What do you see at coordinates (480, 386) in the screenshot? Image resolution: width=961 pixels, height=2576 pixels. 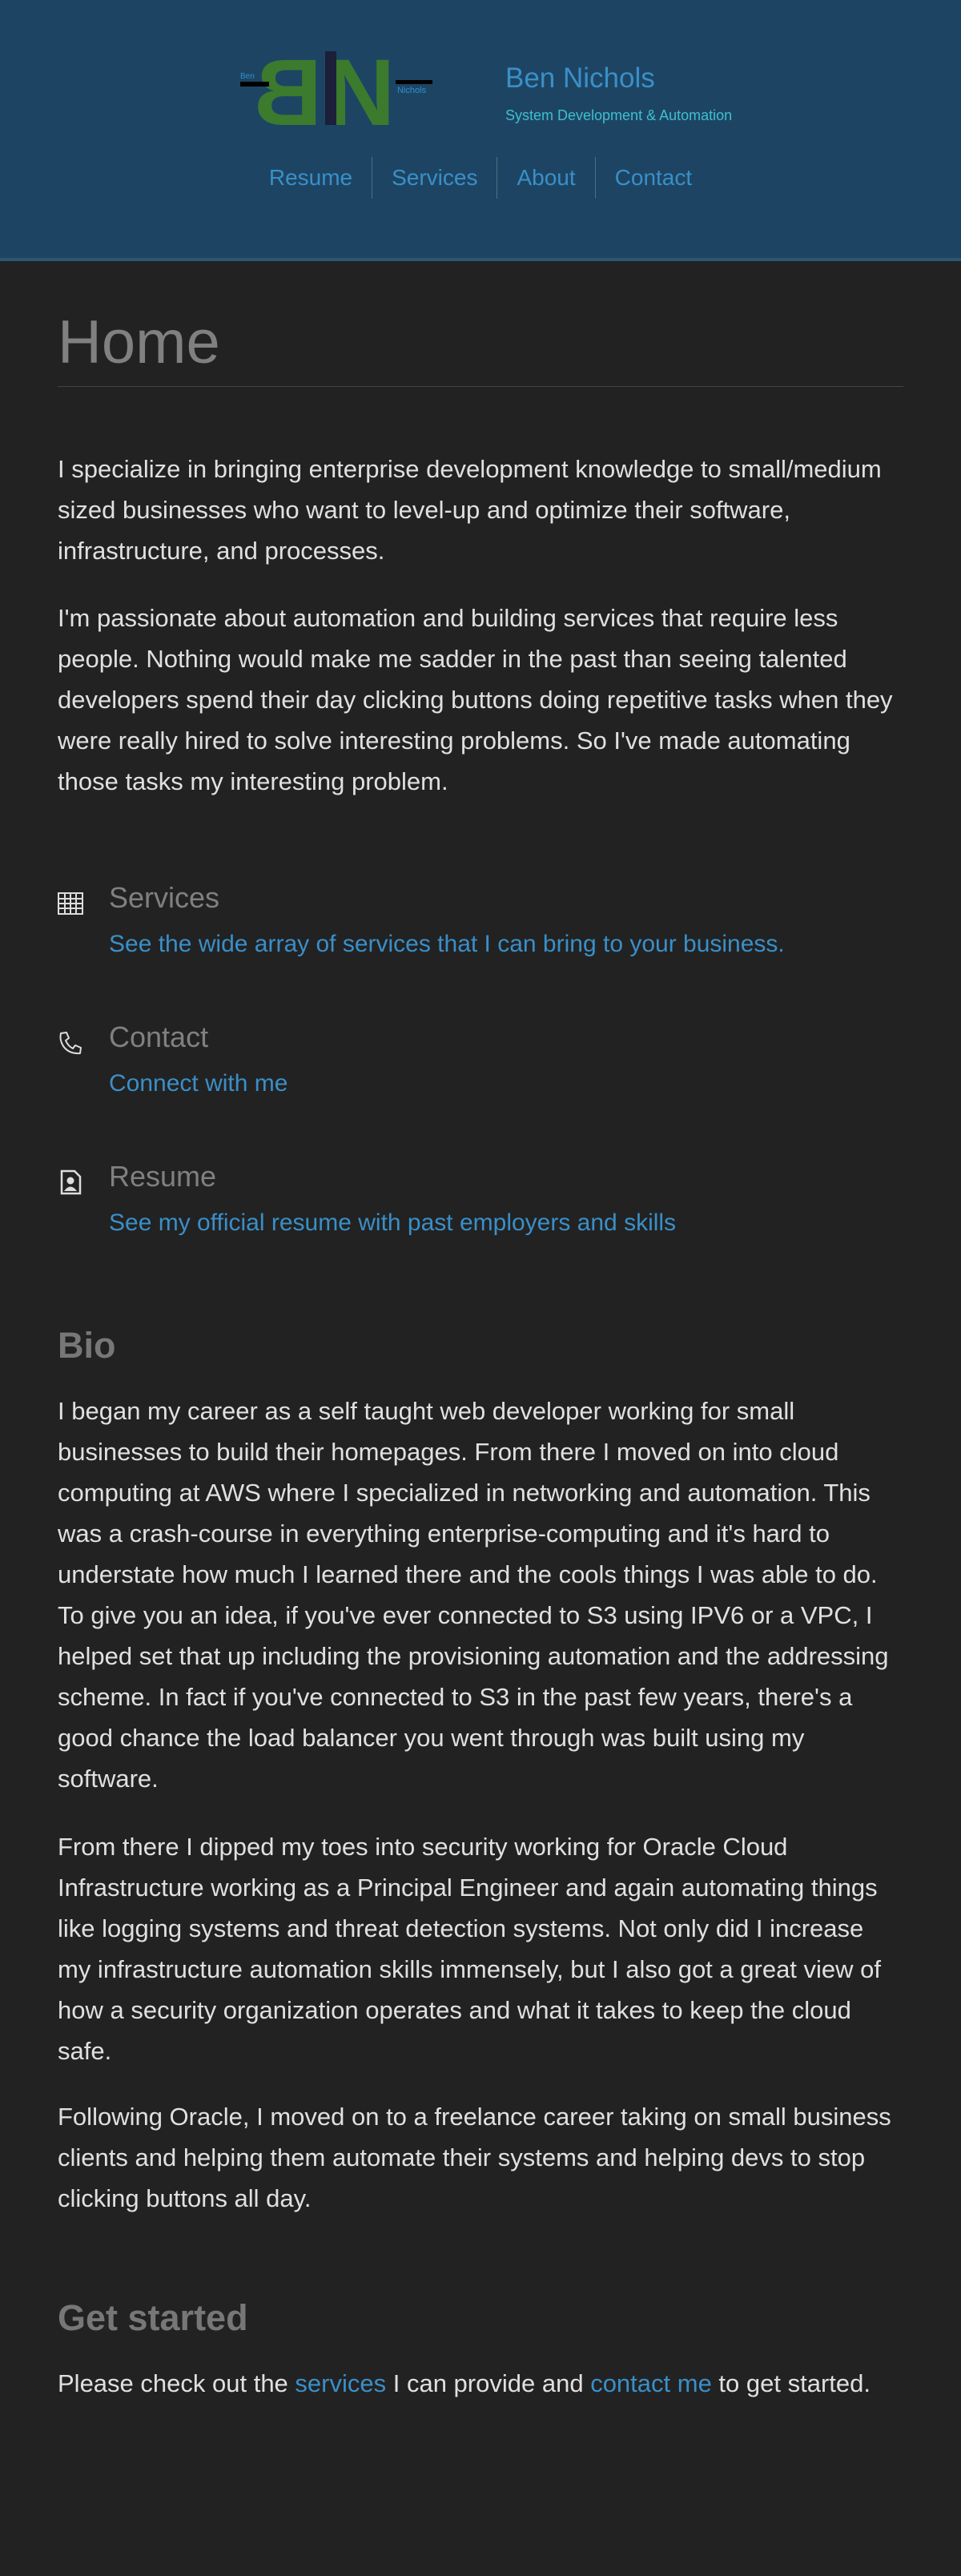 I see `title-divider` at bounding box center [480, 386].